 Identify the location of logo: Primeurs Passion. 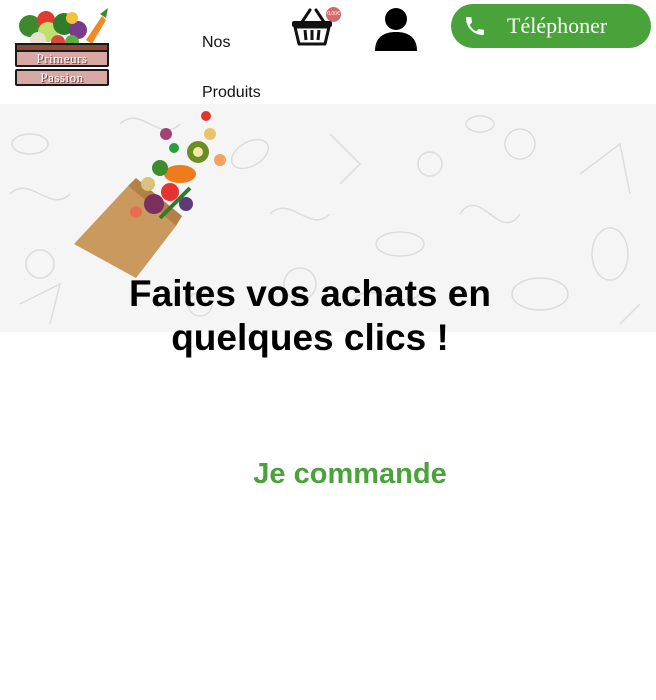
(62, 49).